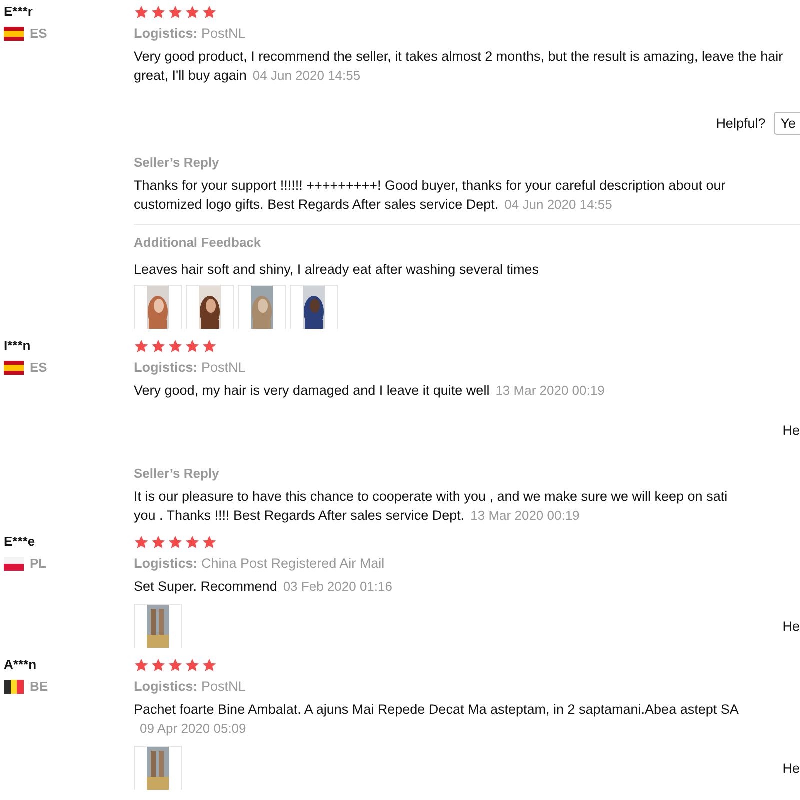 The height and width of the screenshot is (800, 800). What do you see at coordinates (741, 123) in the screenshot?
I see `helpful-label: Helpful?` at bounding box center [741, 123].